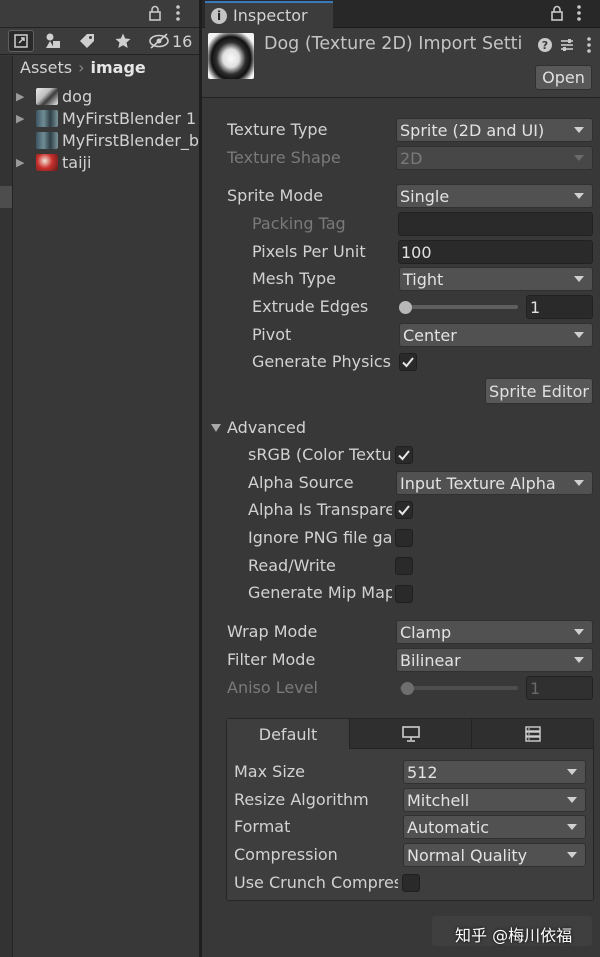  I want to click on generate-mip-maps-label: Generate Mip Map, so click(320, 592).